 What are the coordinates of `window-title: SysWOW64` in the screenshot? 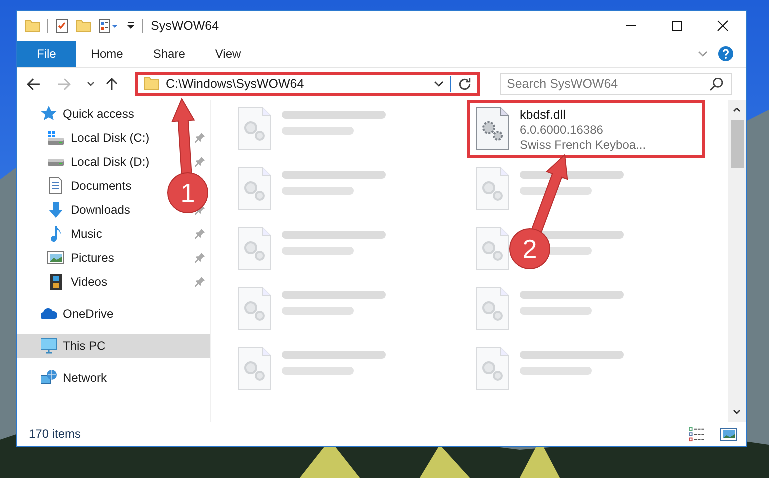 It's located at (185, 26).